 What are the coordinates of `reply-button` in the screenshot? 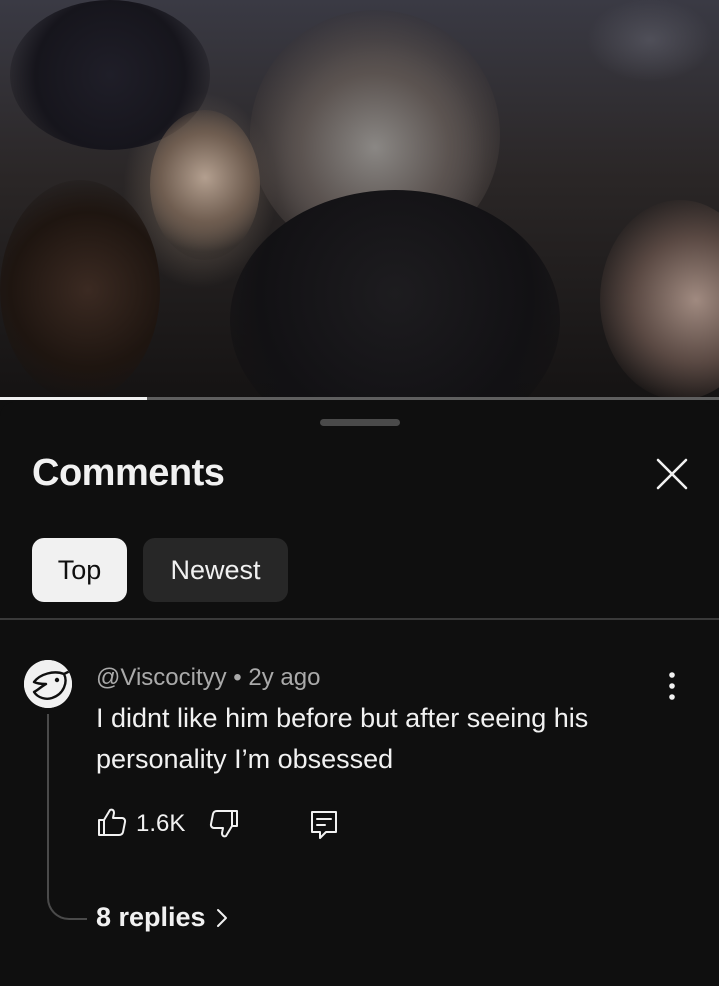 It's located at (324, 824).